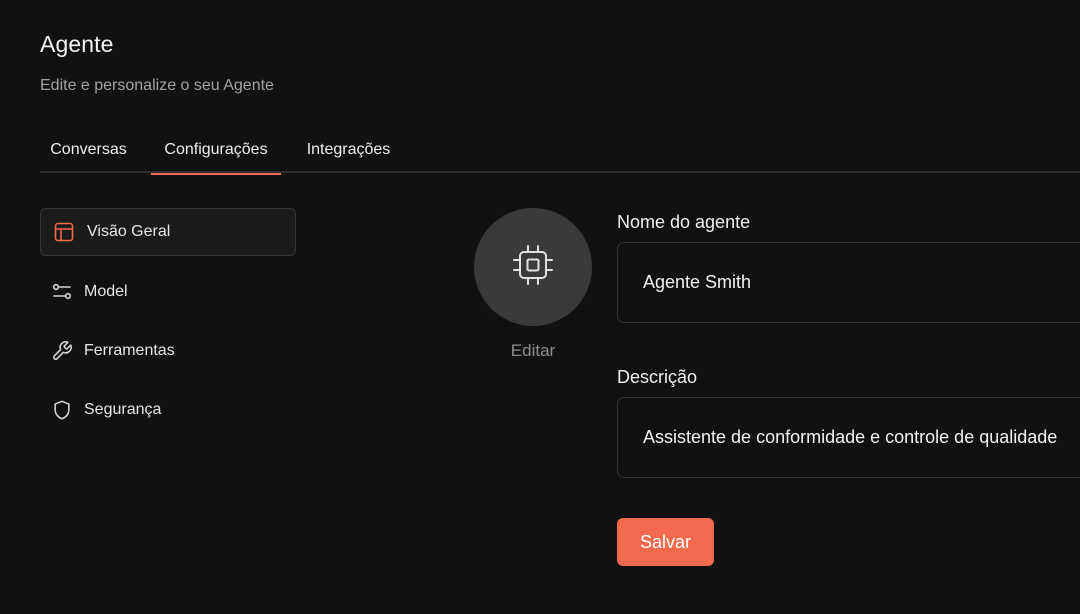 This screenshot has width=1080, height=614. I want to click on page-subtitle: Edite e personalize o seu Agente, so click(157, 85).